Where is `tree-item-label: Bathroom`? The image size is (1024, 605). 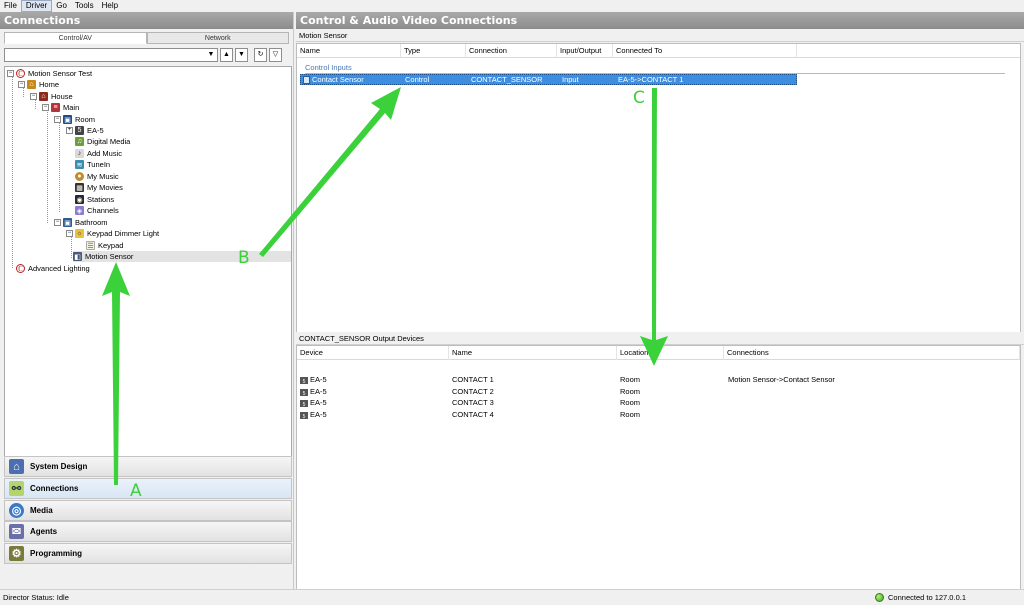 tree-item-label: Bathroom is located at coordinates (91, 222).